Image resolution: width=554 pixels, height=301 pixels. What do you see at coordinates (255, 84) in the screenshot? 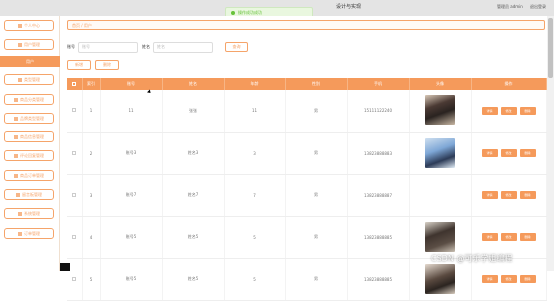
I see `col-age: 年龄` at bounding box center [255, 84].